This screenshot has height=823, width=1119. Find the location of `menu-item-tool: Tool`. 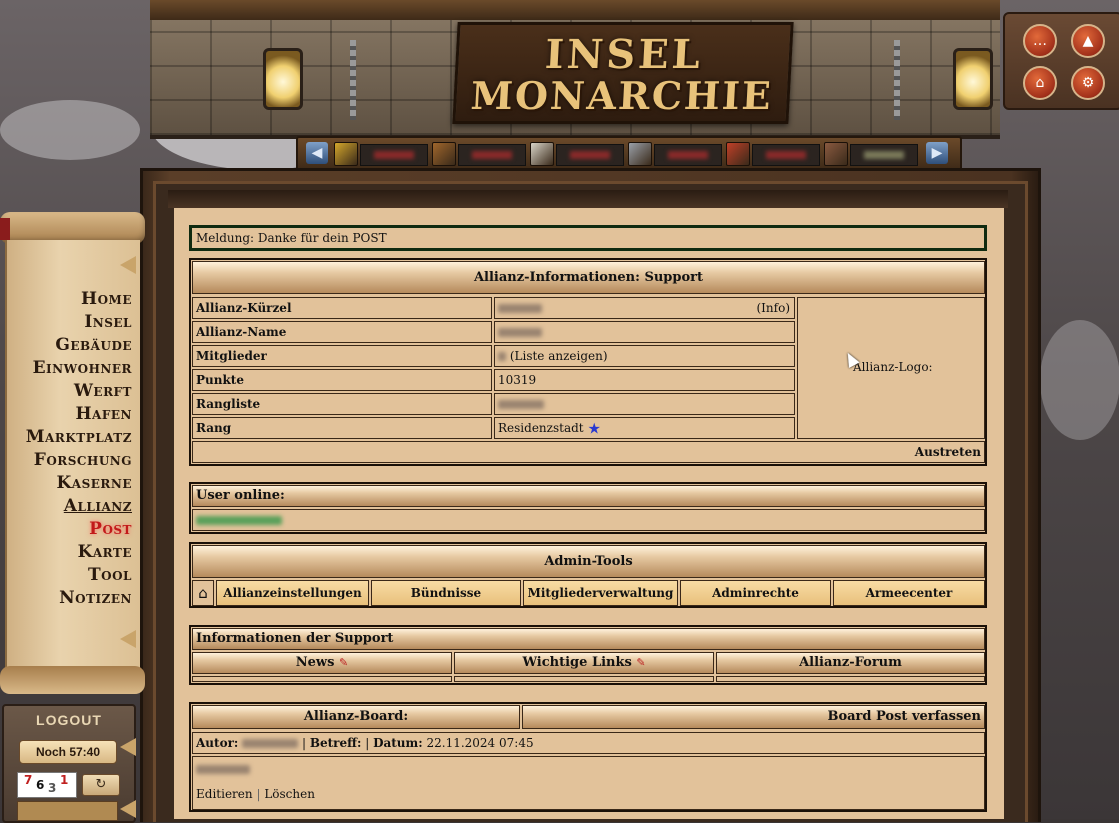

menu-item-tool: Tool is located at coordinates (68, 575).